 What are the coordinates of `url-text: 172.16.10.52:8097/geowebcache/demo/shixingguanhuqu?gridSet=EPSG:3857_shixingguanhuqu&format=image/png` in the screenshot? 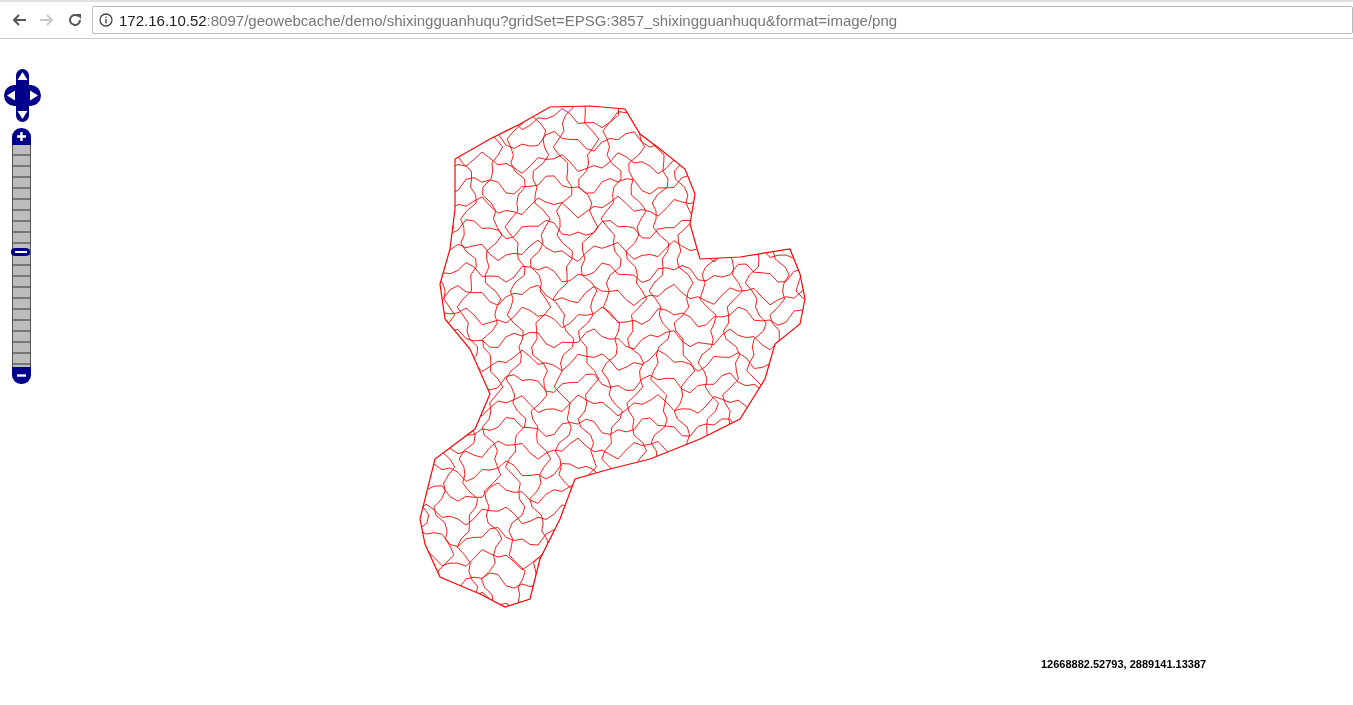 It's located at (508, 20).